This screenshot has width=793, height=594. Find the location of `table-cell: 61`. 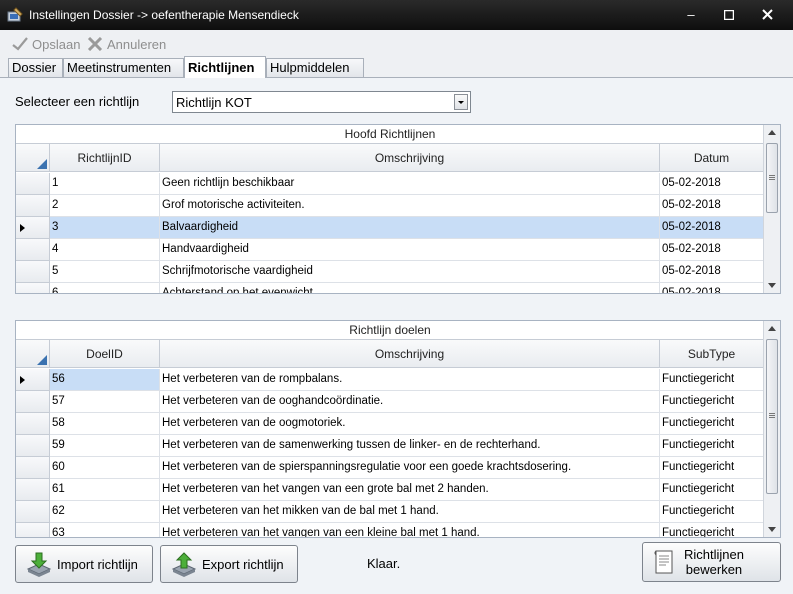

table-cell: 61 is located at coordinates (105, 490).